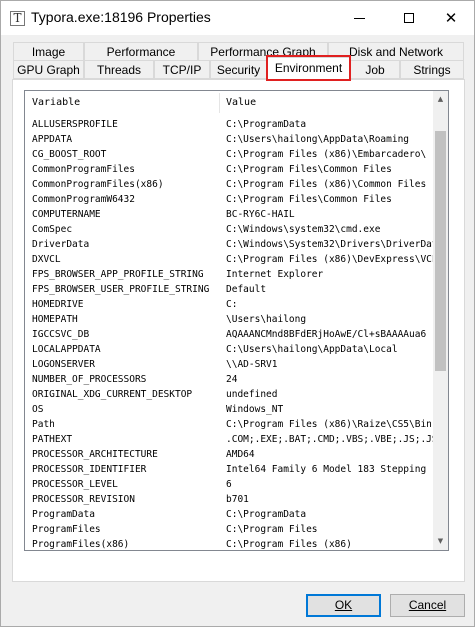 The image size is (475, 627). I want to click on tab-environment: Environment, so click(308, 69).